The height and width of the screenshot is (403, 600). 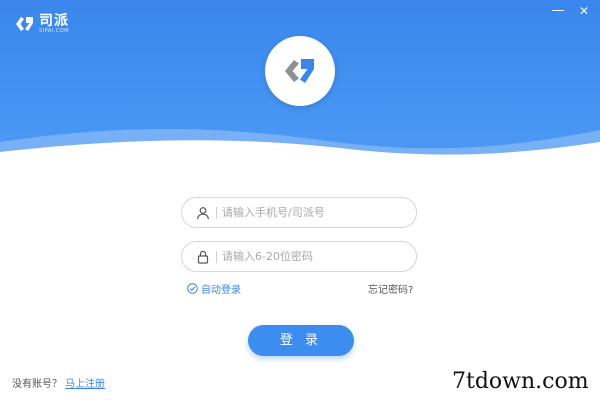 I want to click on brand-logo: 司派 SIPAI.COM, so click(x=41, y=24).